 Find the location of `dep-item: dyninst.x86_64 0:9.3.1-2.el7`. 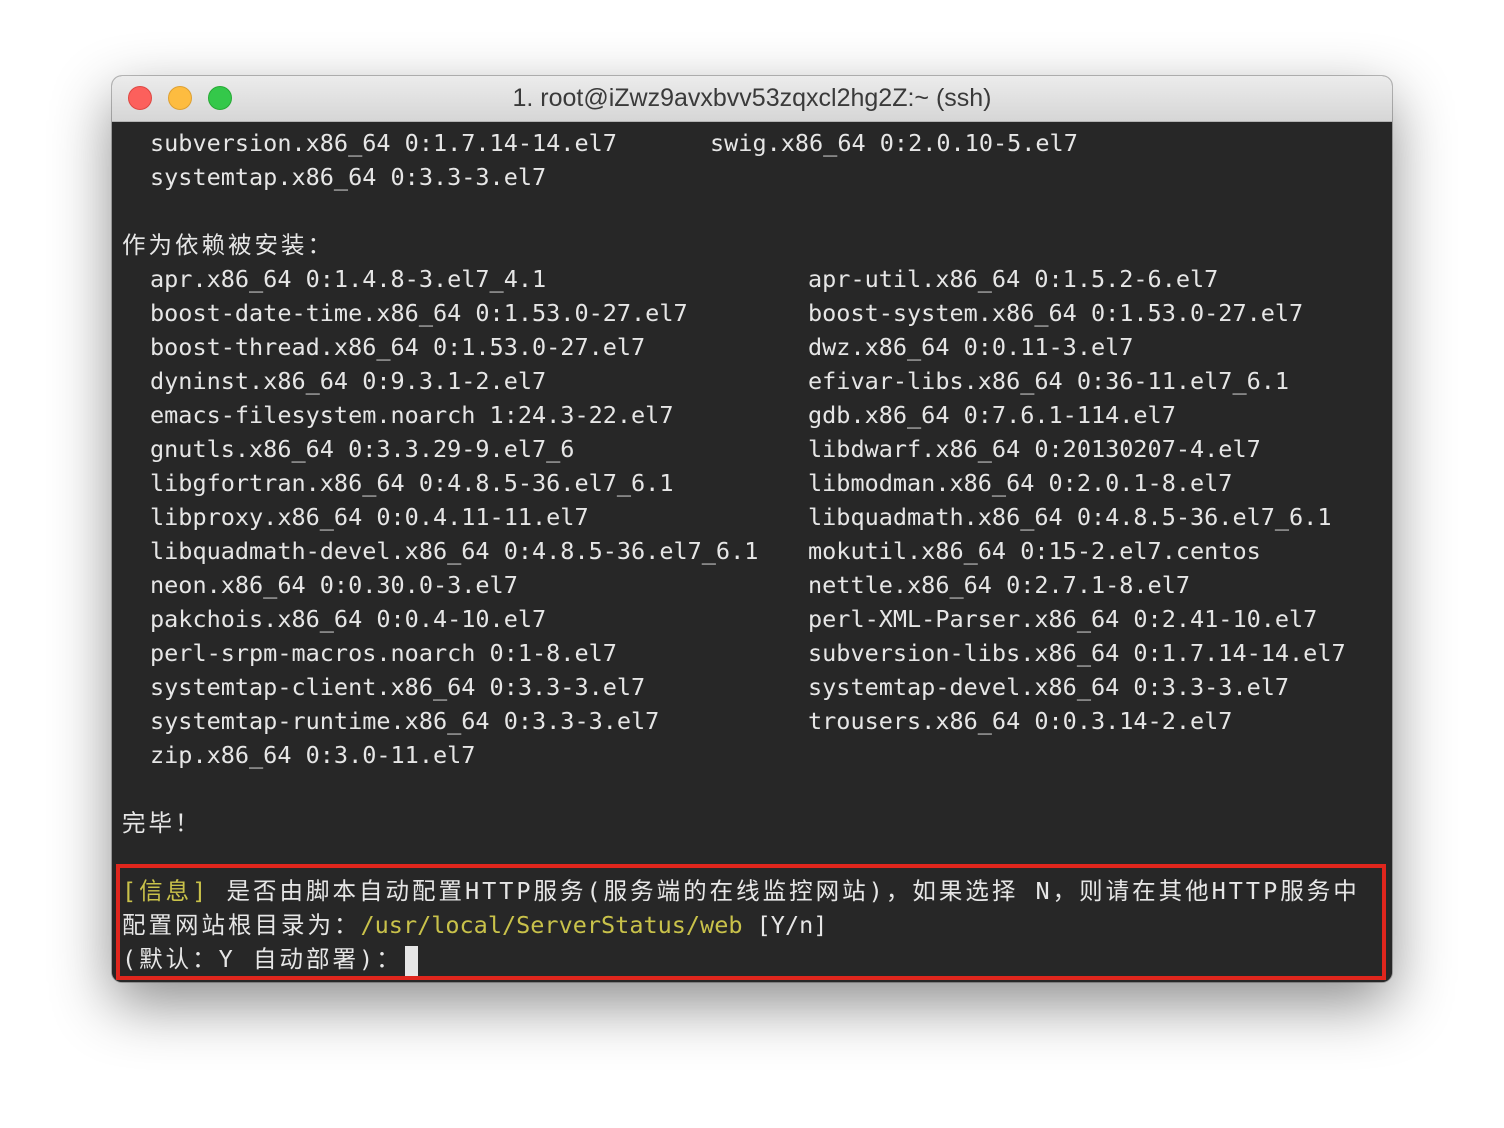

dep-item: dyninst.x86_64 0:9.3.1-2.el7 is located at coordinates (348, 381).